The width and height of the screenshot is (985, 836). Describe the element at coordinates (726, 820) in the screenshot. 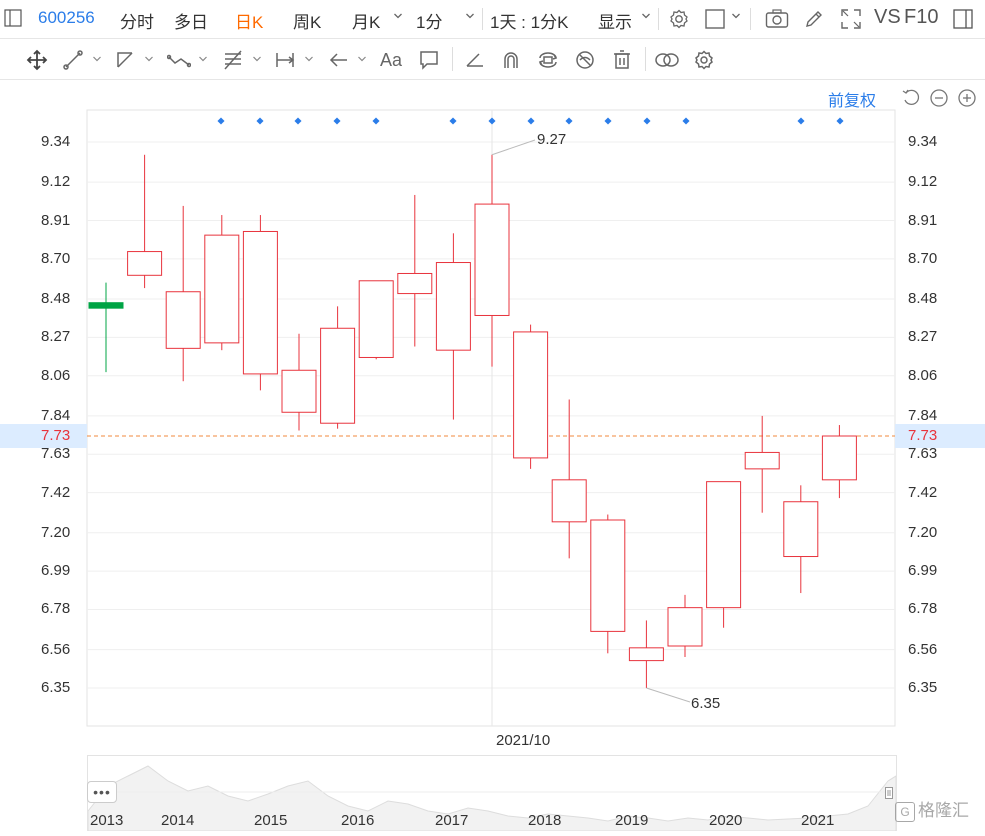

I see `nav-year: 2020` at that location.